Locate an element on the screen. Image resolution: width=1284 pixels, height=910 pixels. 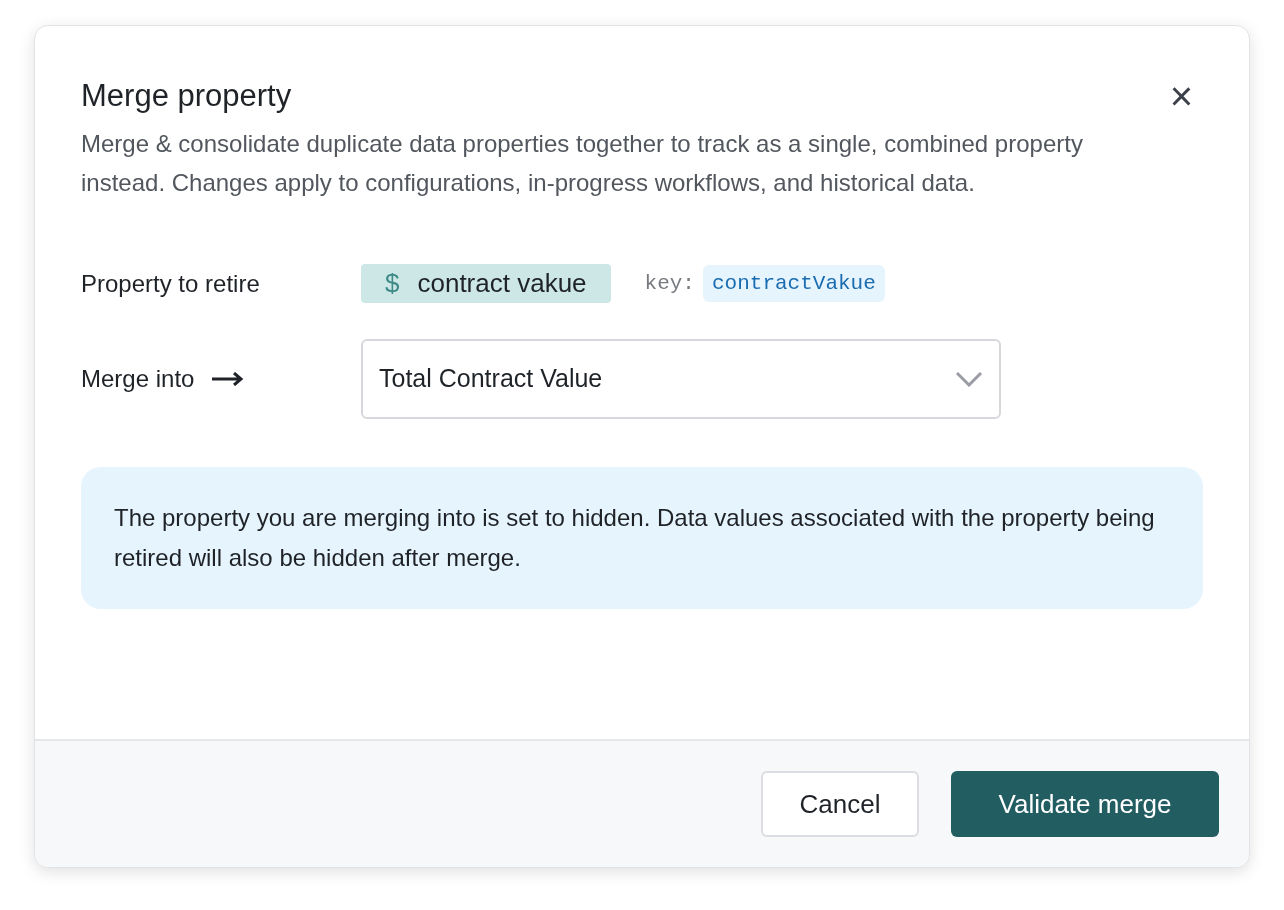
key-label: key: is located at coordinates (669, 283).